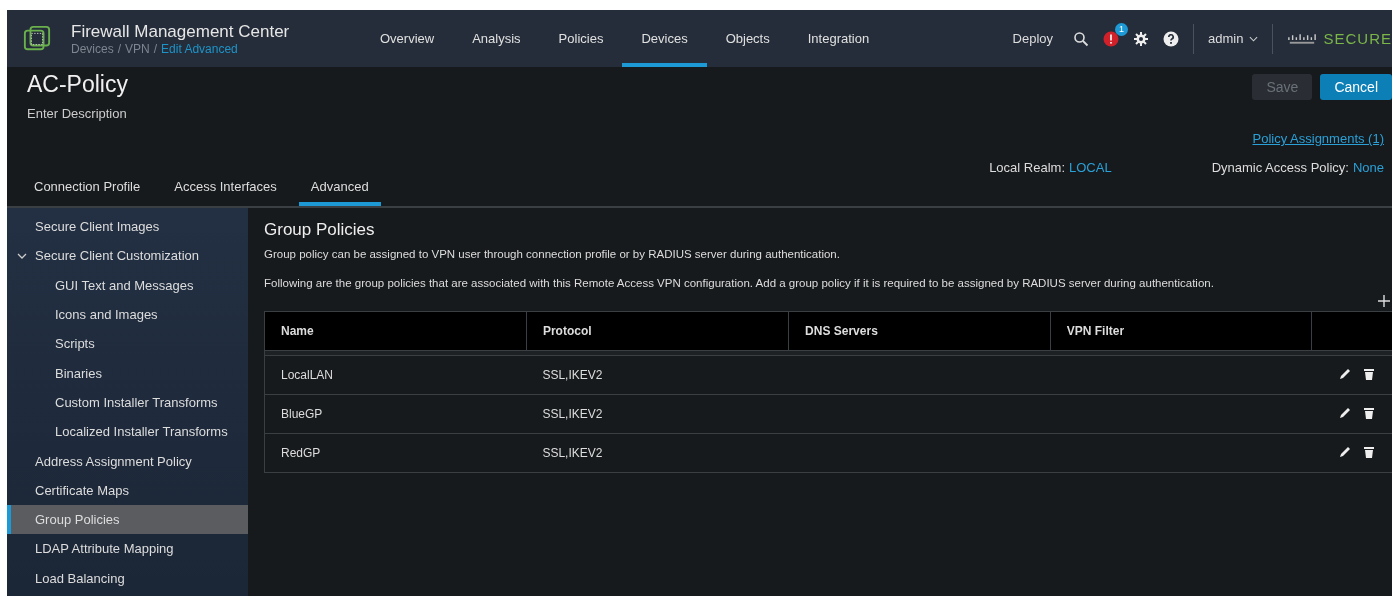  Describe the element at coordinates (1171, 38) in the screenshot. I see `help-icon` at that location.